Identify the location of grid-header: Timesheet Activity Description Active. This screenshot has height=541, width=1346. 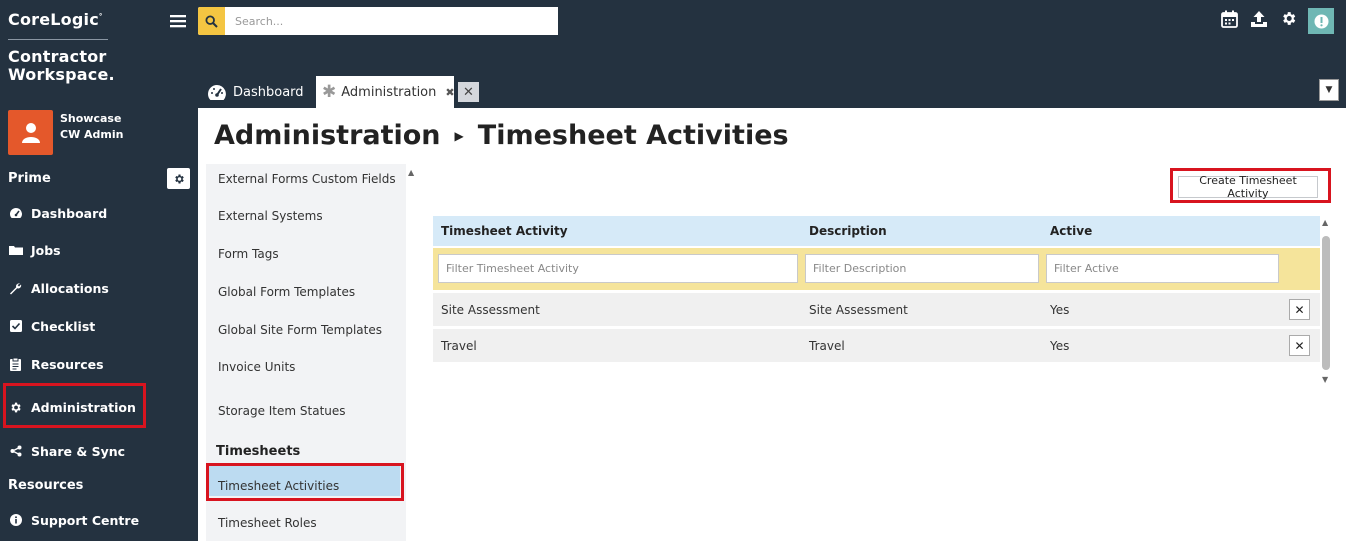
(876, 231).